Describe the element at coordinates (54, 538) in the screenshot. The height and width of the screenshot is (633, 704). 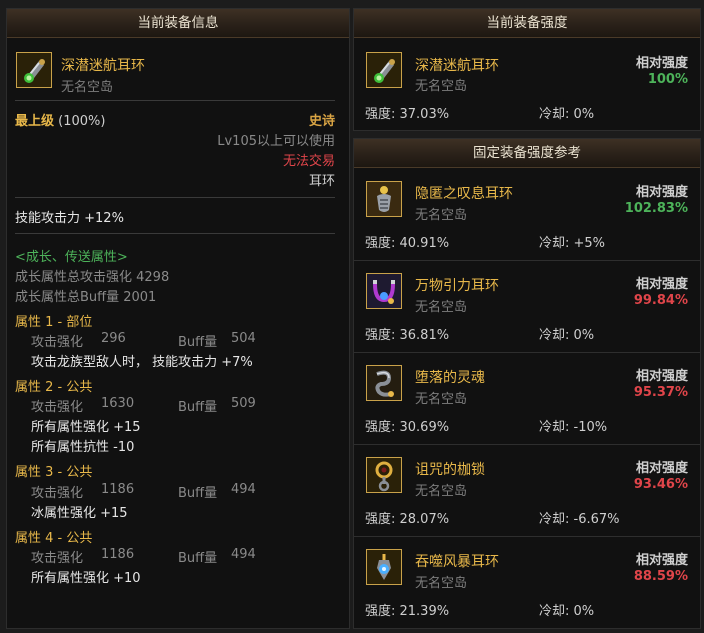
I see `attr-title: 属性 4 - 公共` at that location.